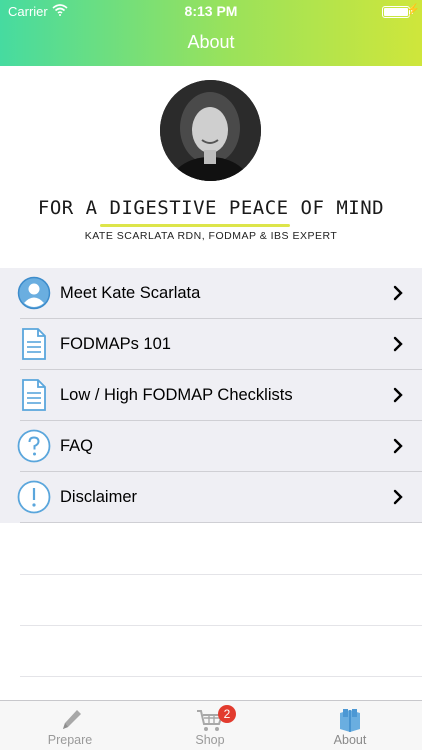 This screenshot has width=422, height=750. Describe the element at coordinates (115, 344) in the screenshot. I see `menu-item-label: FODMAPs 101` at that location.